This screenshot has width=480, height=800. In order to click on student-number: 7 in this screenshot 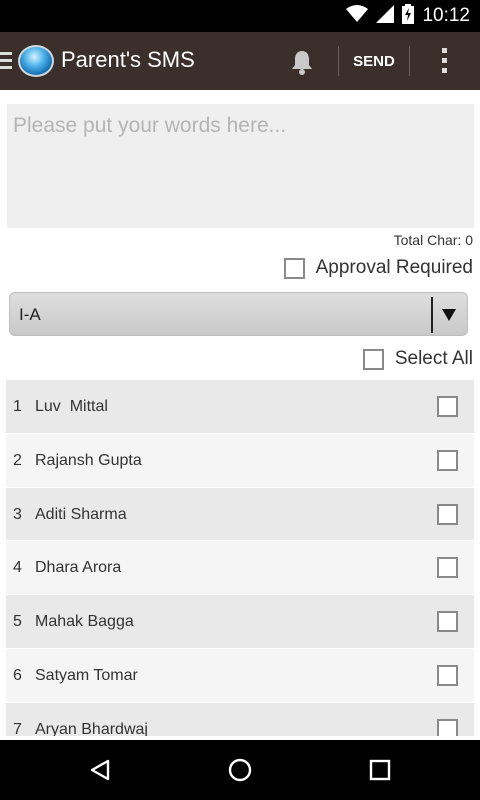, I will do `click(17, 728)`.